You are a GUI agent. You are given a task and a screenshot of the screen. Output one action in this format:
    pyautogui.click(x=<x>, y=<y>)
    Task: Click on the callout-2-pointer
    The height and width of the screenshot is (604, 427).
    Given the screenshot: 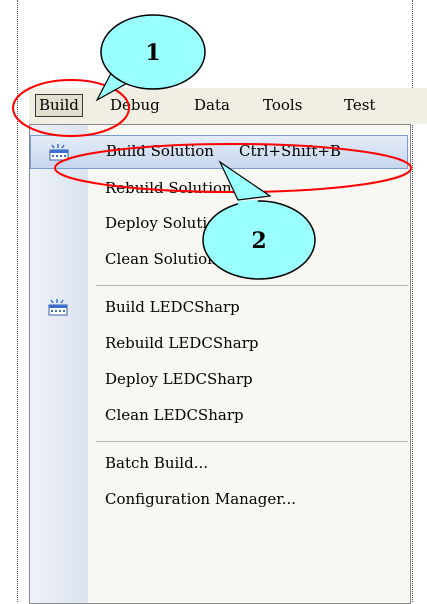 What is the action you would take?
    pyautogui.click(x=245, y=180)
    